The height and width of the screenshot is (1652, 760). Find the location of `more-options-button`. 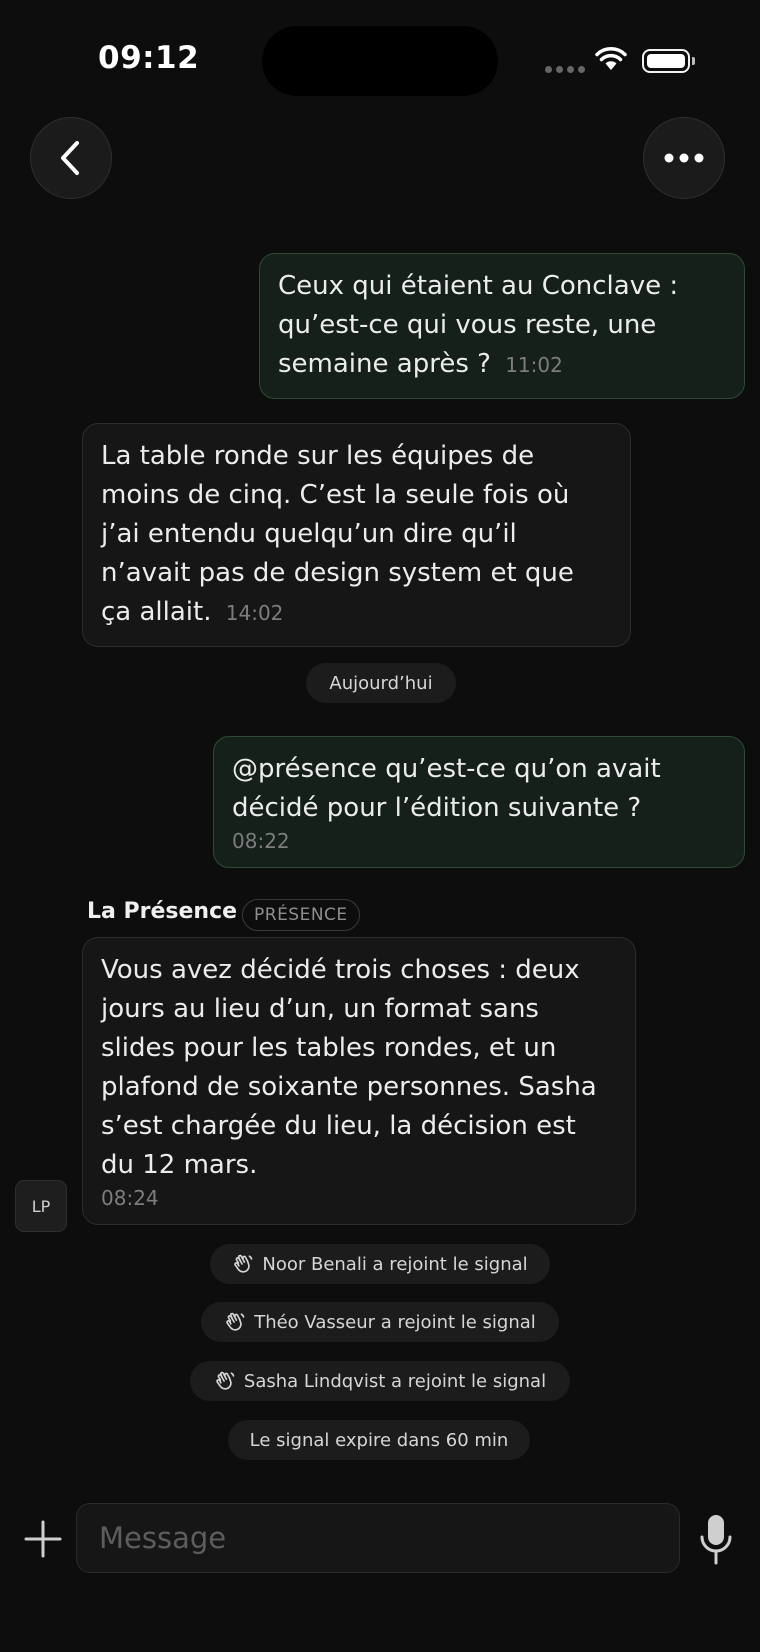

more-options-button is located at coordinates (684, 158).